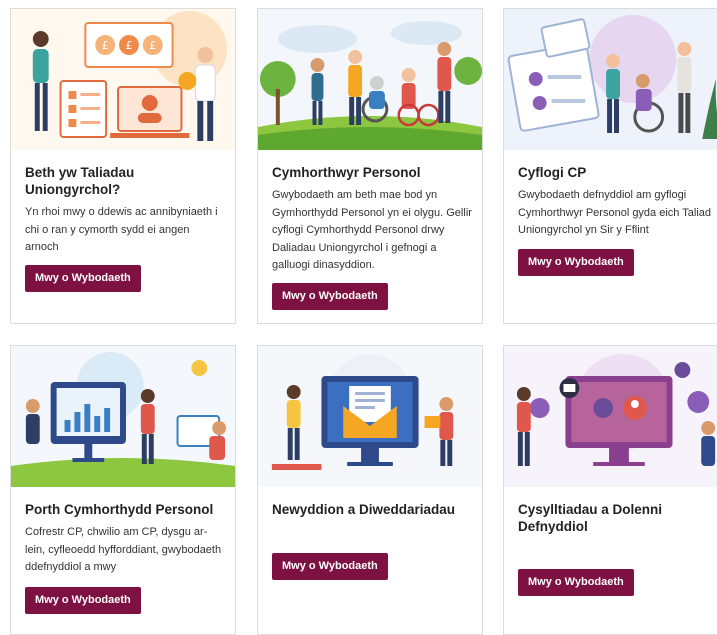  Describe the element at coordinates (346, 172) in the screenshot. I see `card-title: Cymhorthwyr Personol` at that location.